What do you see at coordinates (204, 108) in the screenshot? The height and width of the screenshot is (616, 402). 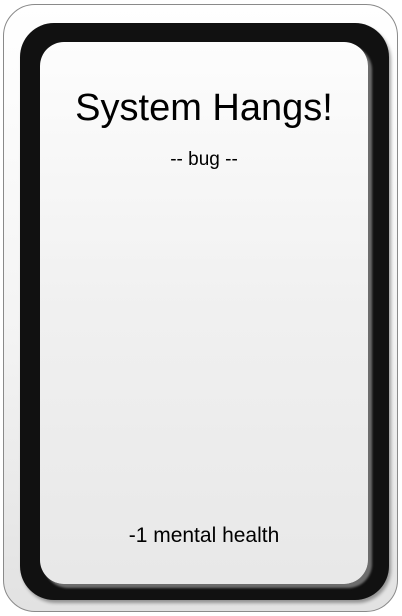 I see `card-title: System Hangs!` at bounding box center [204, 108].